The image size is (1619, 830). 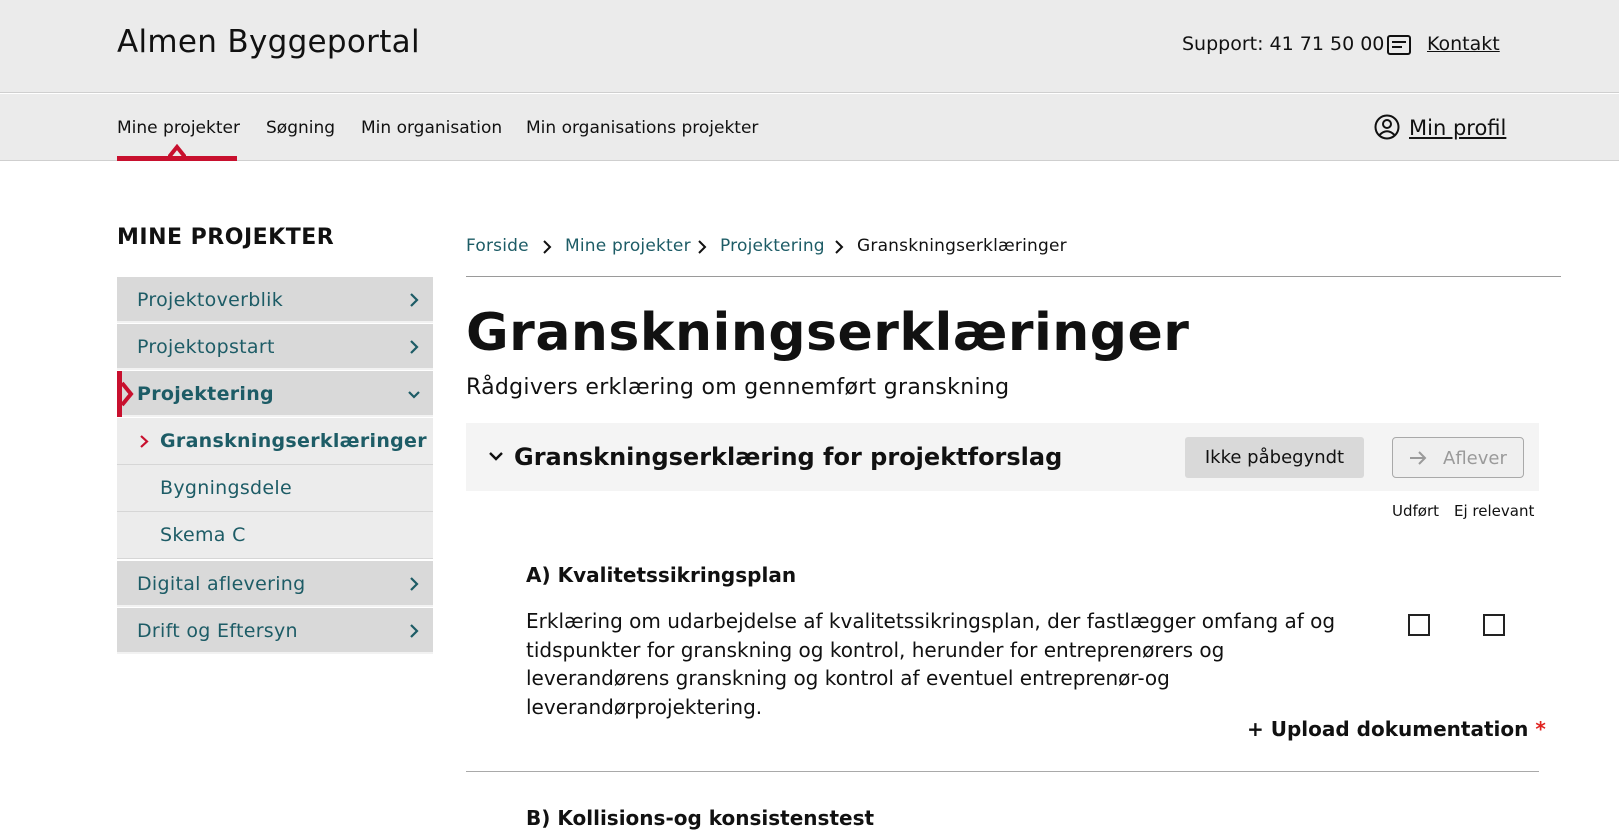 What do you see at coordinates (700, 818) in the screenshot?
I see `item-heading: B) Kollisions-og konsistenstest` at bounding box center [700, 818].